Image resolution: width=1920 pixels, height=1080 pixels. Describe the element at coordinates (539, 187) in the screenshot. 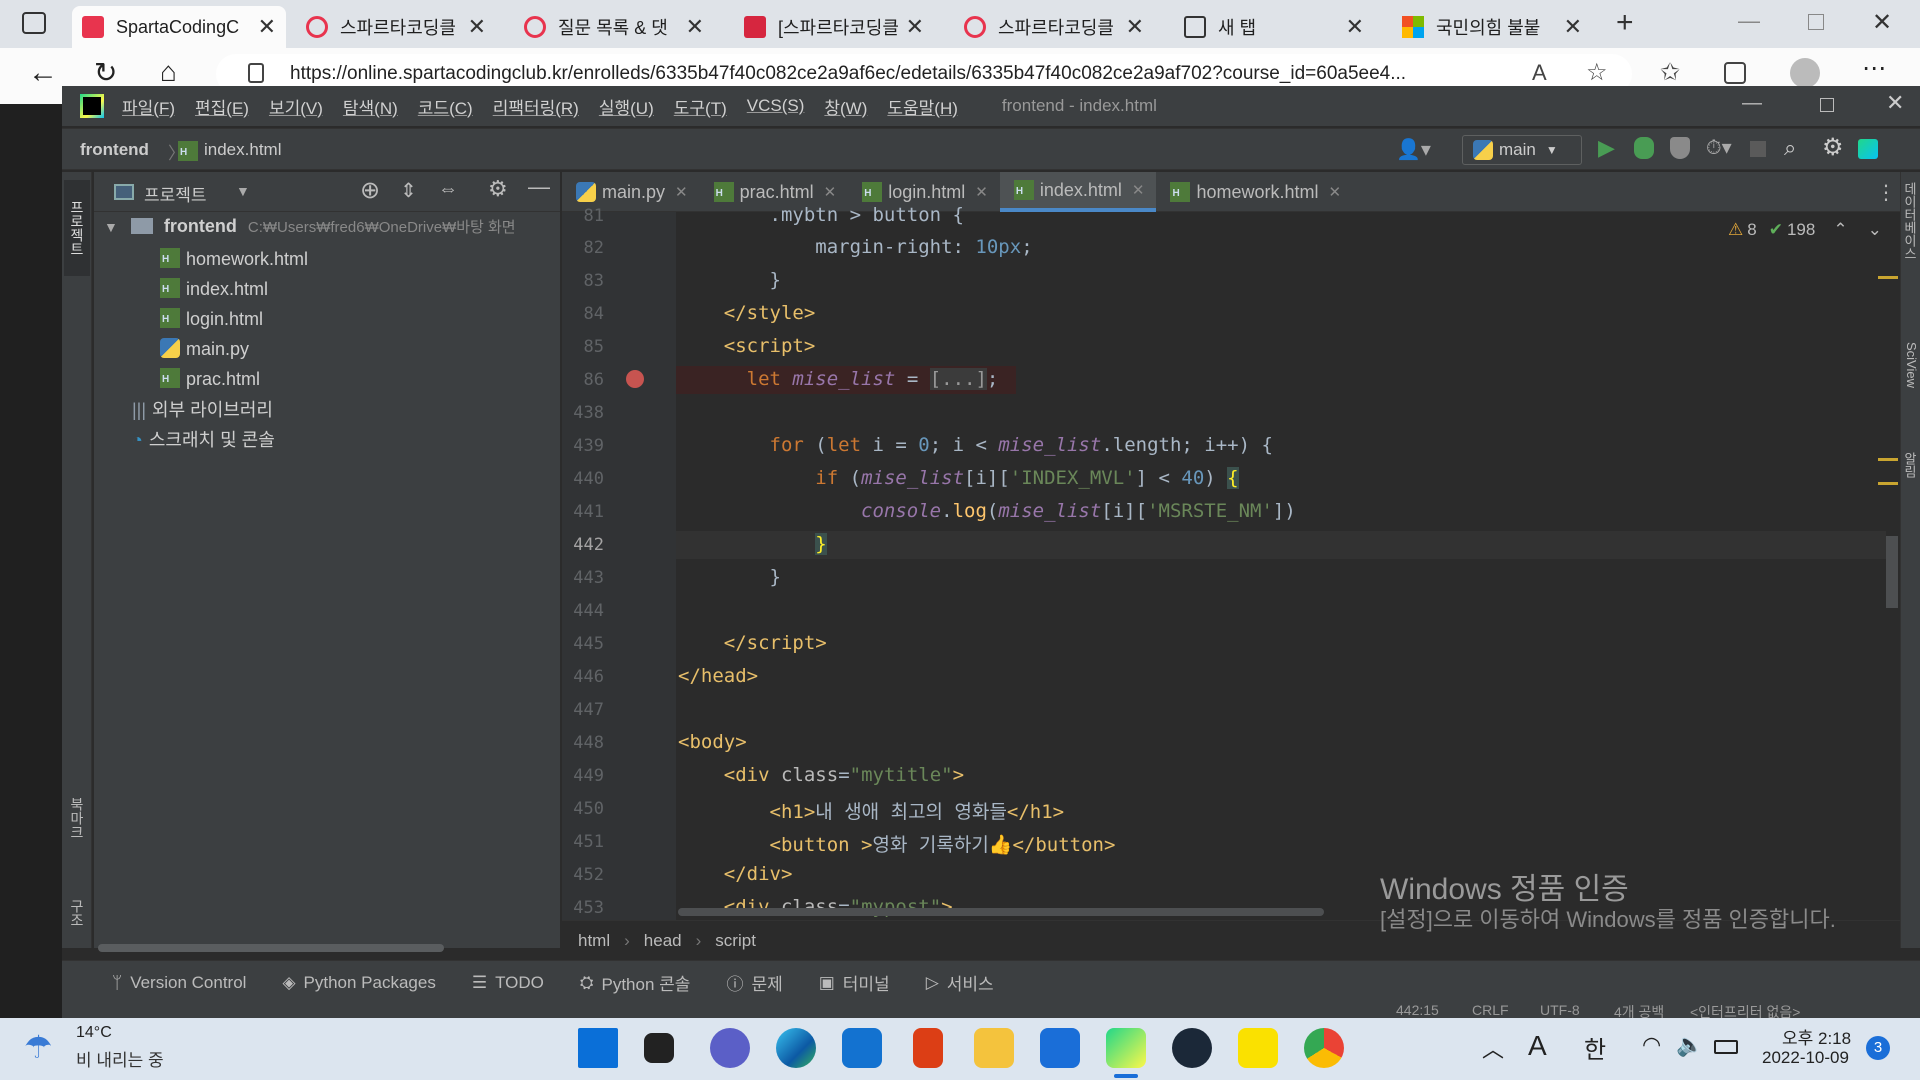

I see `hide-panel-icon: —` at that location.